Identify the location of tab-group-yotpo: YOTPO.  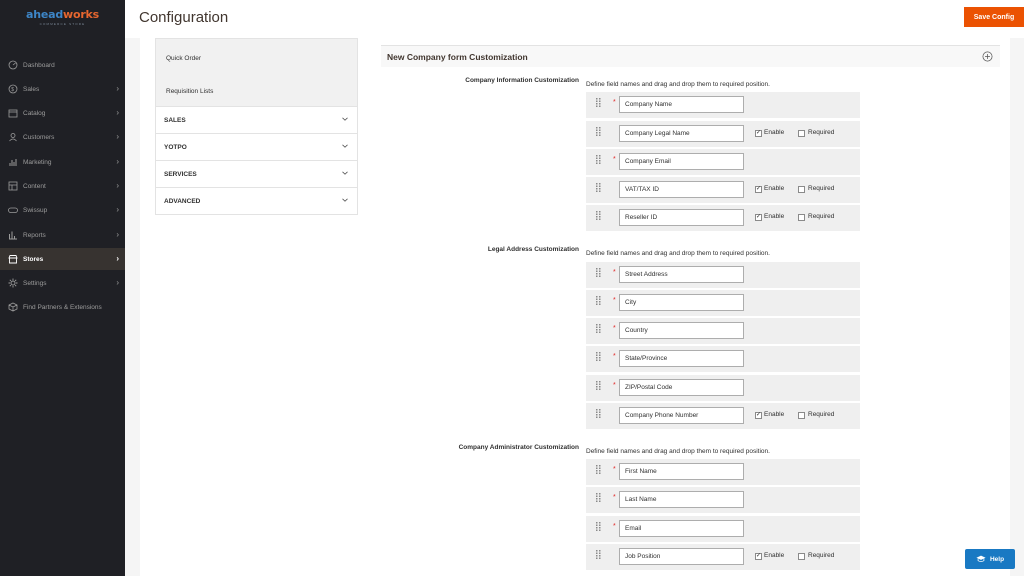
(256, 146).